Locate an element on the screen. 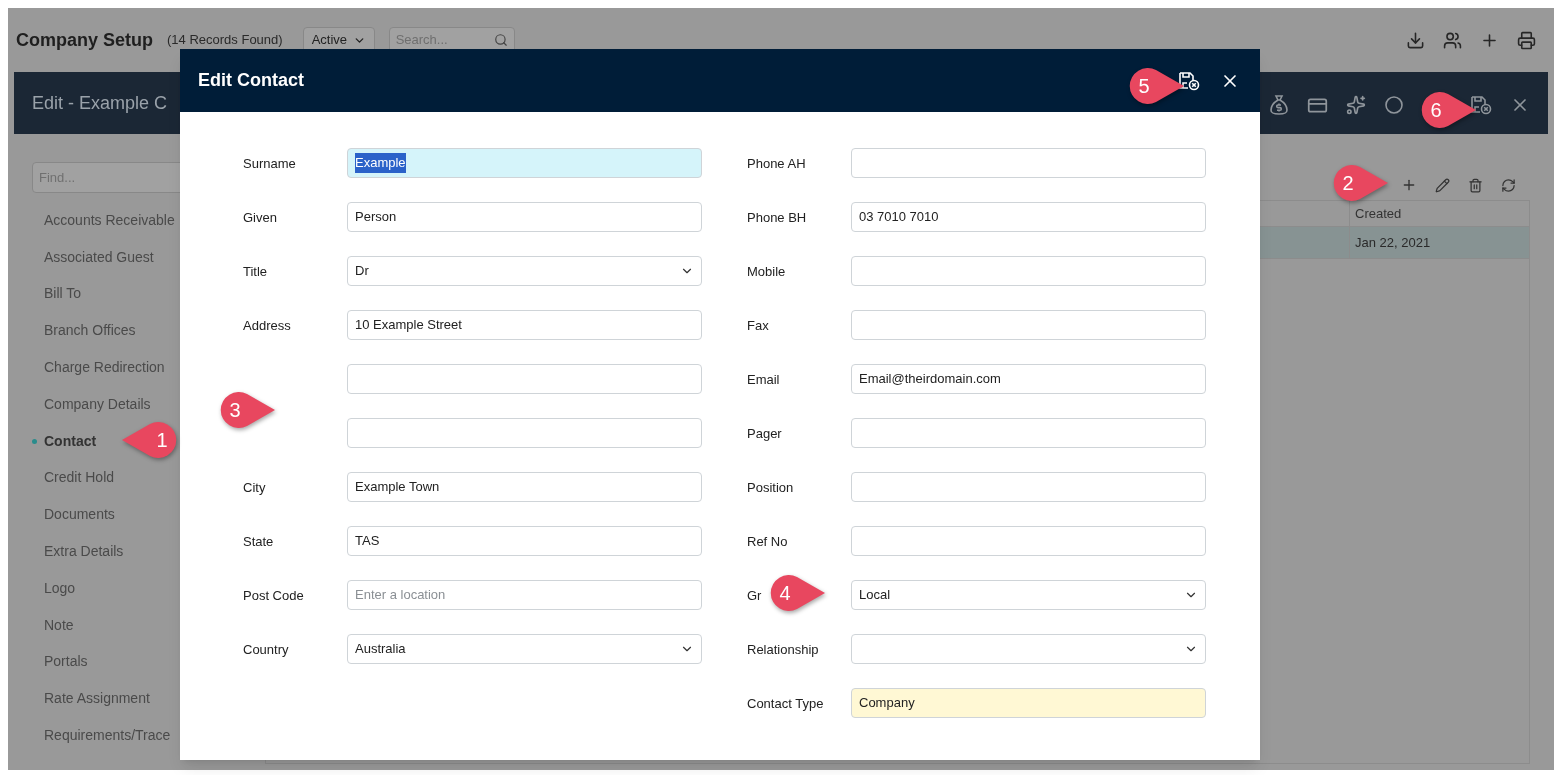 Image resolution: width=1562 pixels, height=775 pixels. field-label: Phone BH is located at coordinates (777, 217).